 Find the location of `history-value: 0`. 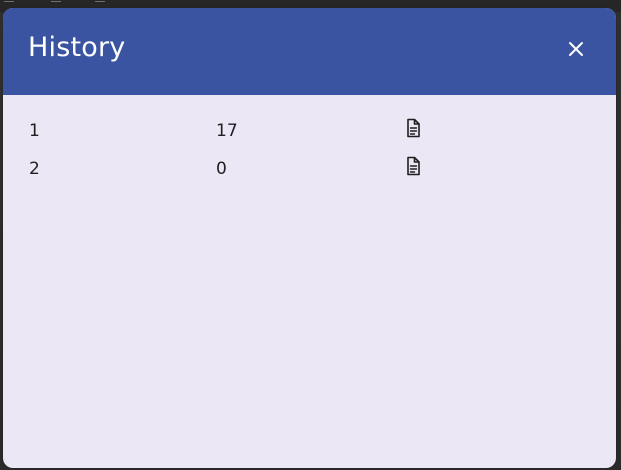

history-value: 0 is located at coordinates (221, 169).